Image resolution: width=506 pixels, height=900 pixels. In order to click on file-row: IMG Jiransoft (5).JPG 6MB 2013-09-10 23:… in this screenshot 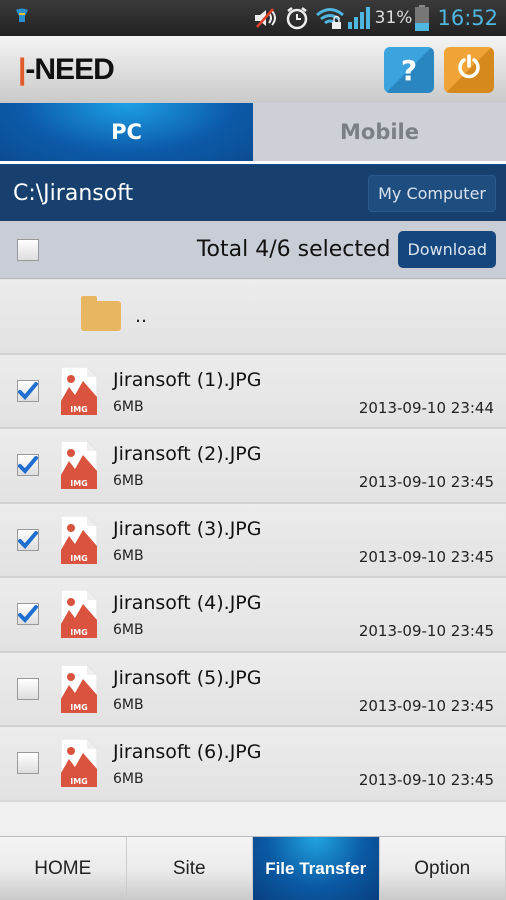, I will do `click(253, 689)`.